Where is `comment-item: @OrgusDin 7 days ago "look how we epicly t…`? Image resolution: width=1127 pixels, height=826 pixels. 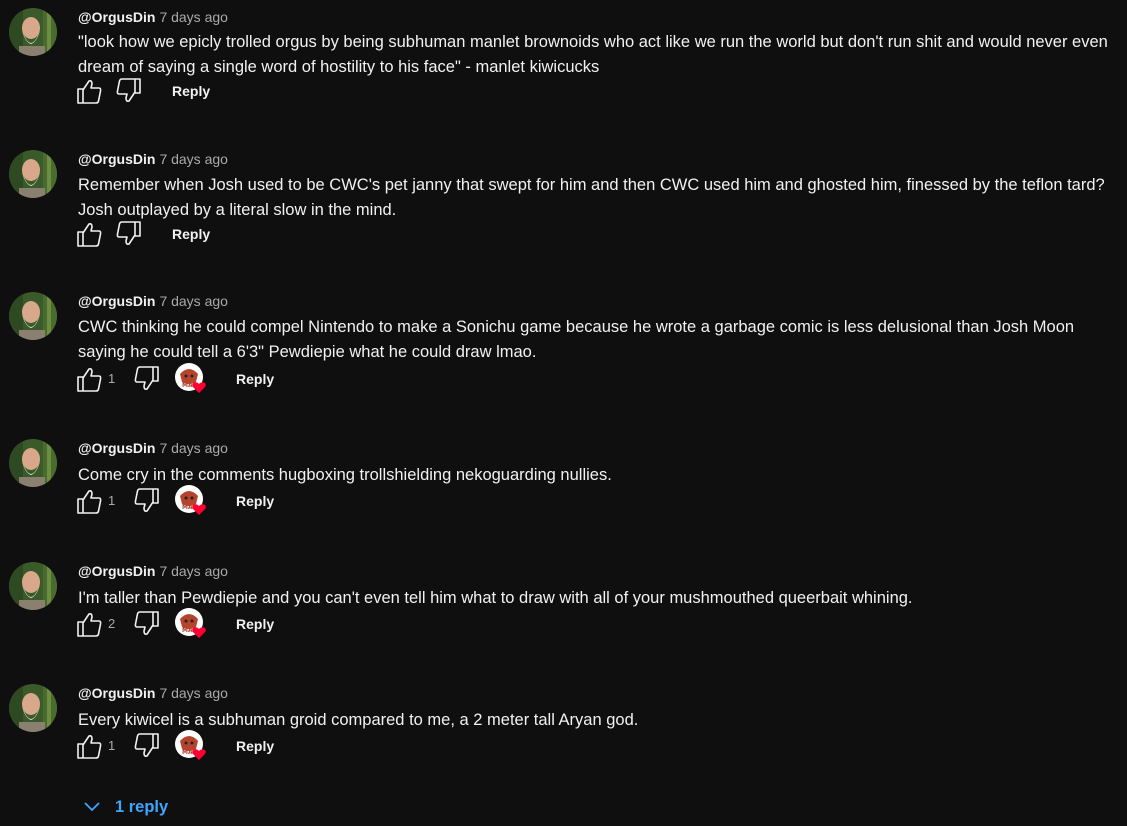
comment-item: @OrgusDin 7 days ago "look how we epicly t… is located at coordinates (563, 66).